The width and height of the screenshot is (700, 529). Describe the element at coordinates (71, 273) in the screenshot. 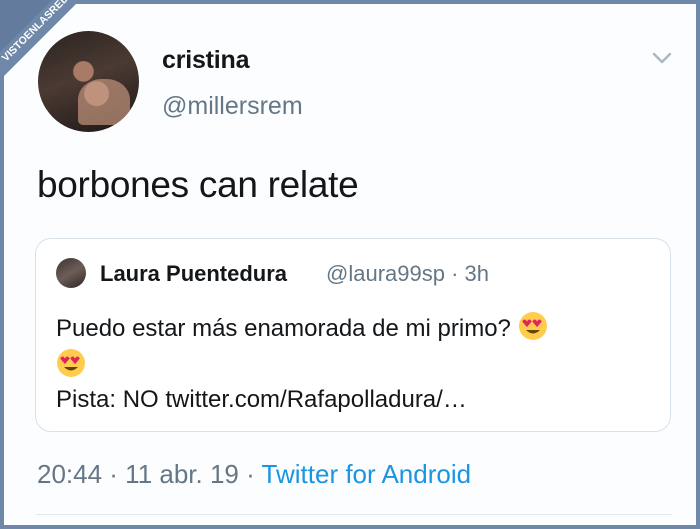

I see `quoted-author-avatar` at that location.